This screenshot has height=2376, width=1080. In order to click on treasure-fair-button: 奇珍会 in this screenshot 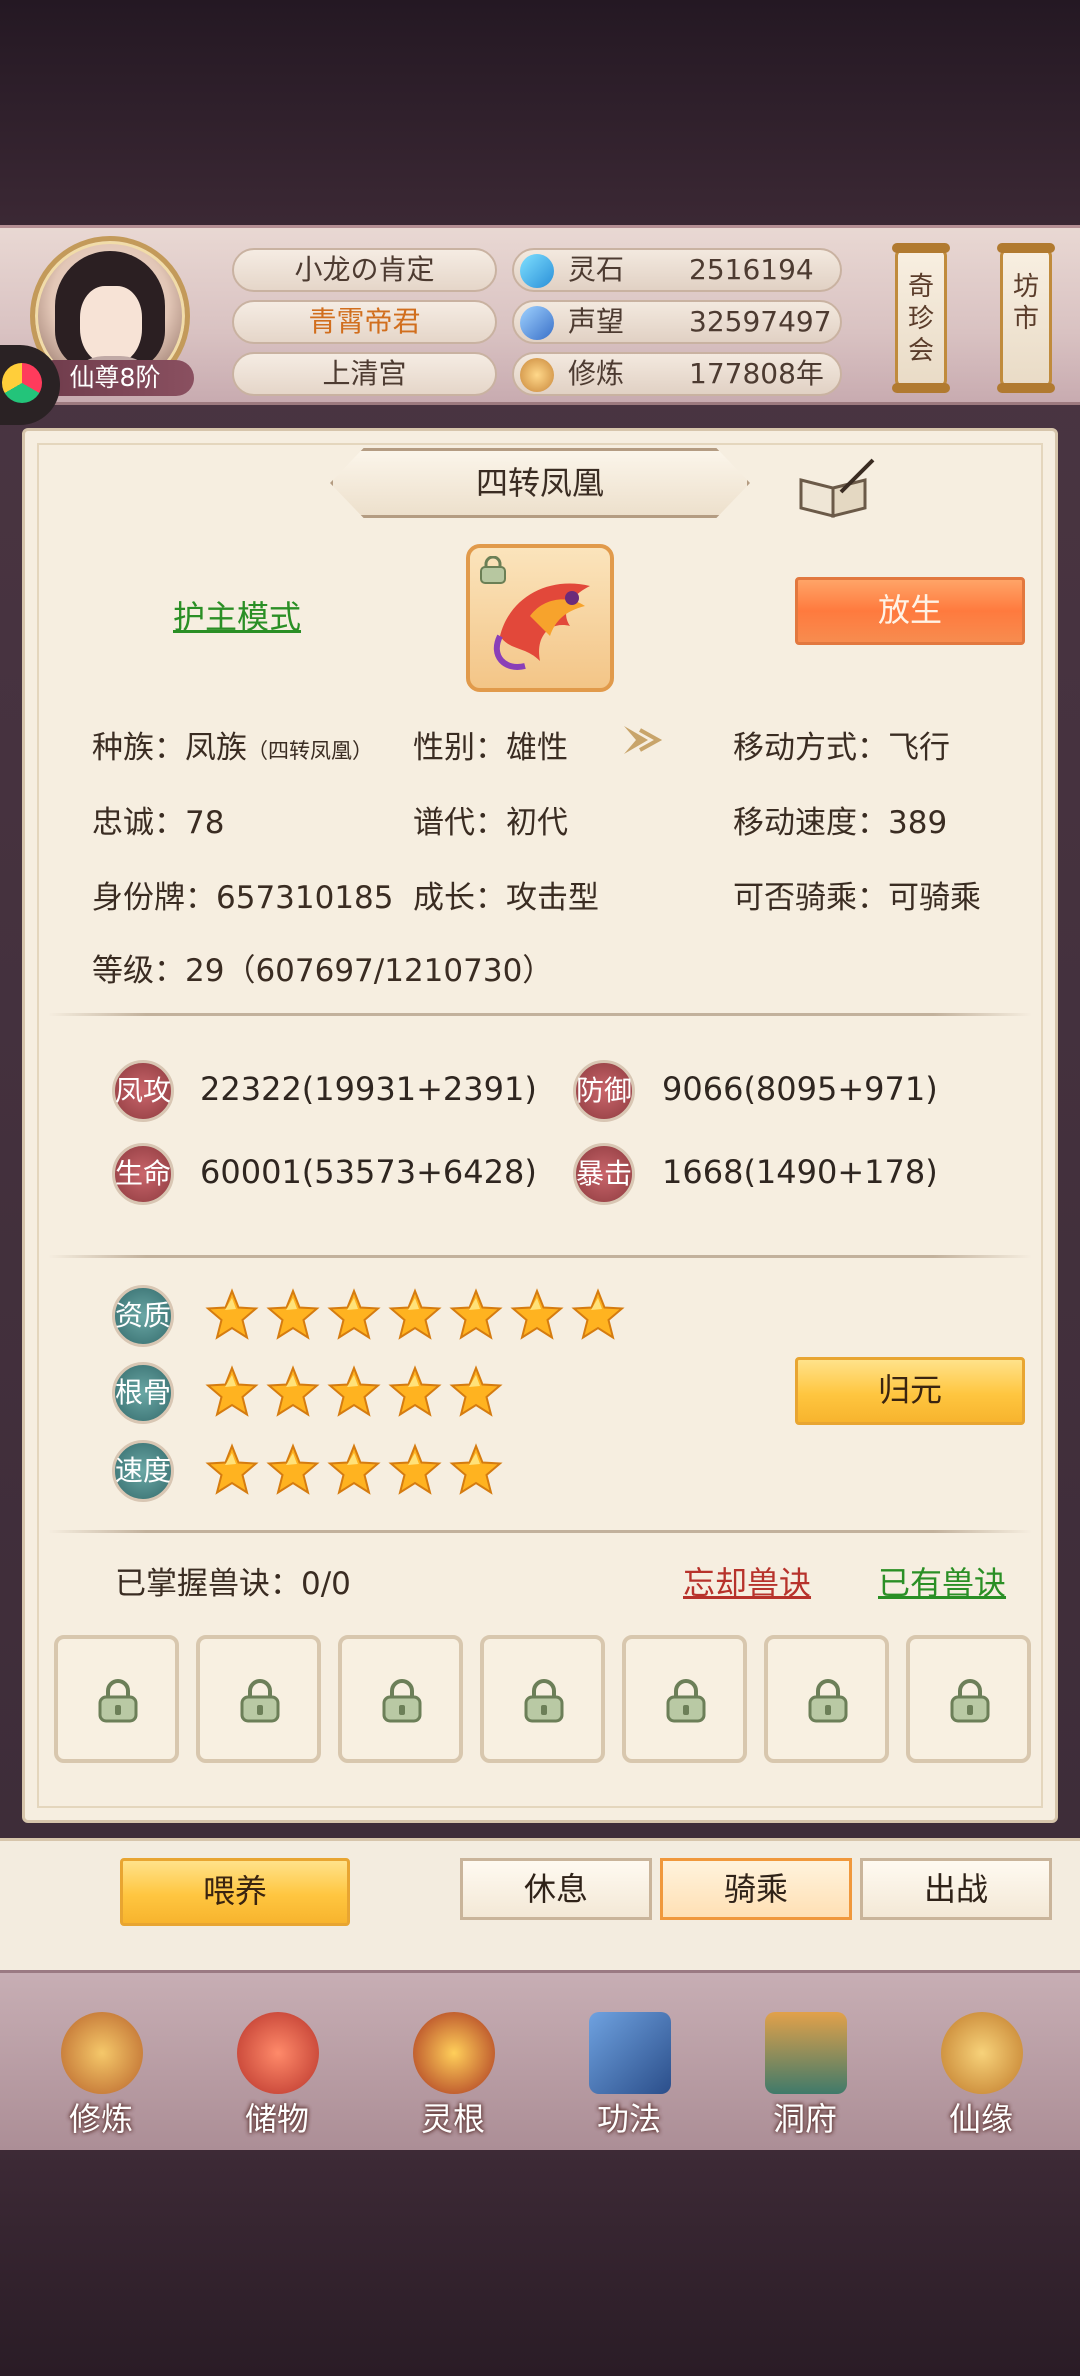, I will do `click(921, 318)`.